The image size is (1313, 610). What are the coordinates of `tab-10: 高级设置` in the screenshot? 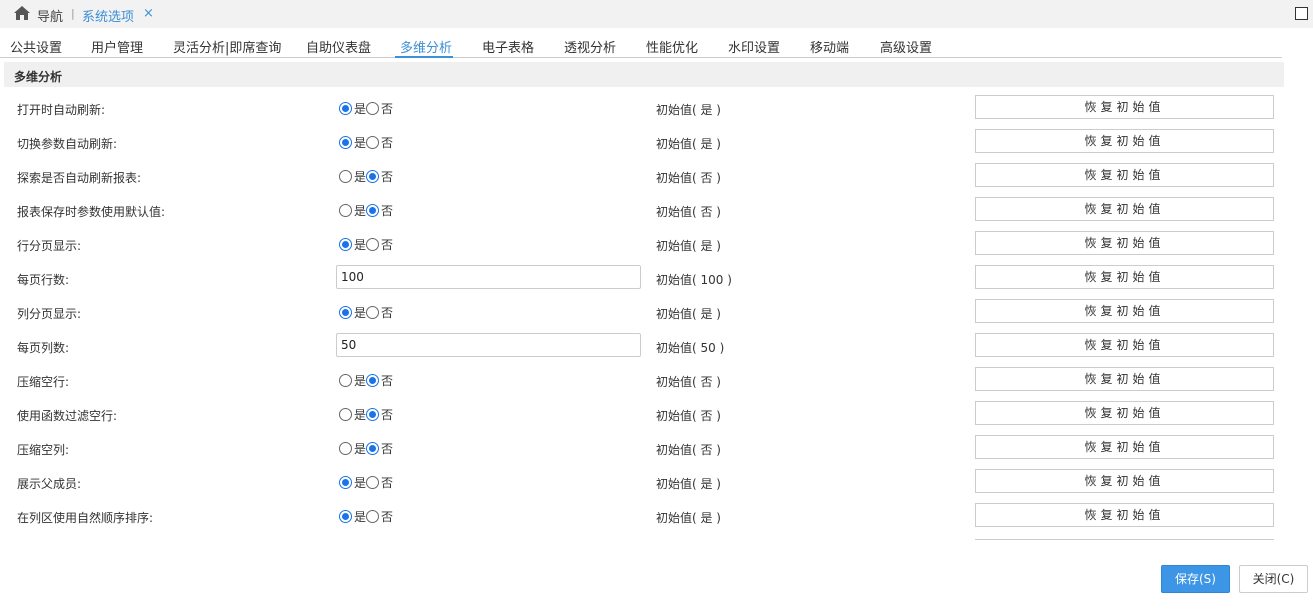 It's located at (906, 46).